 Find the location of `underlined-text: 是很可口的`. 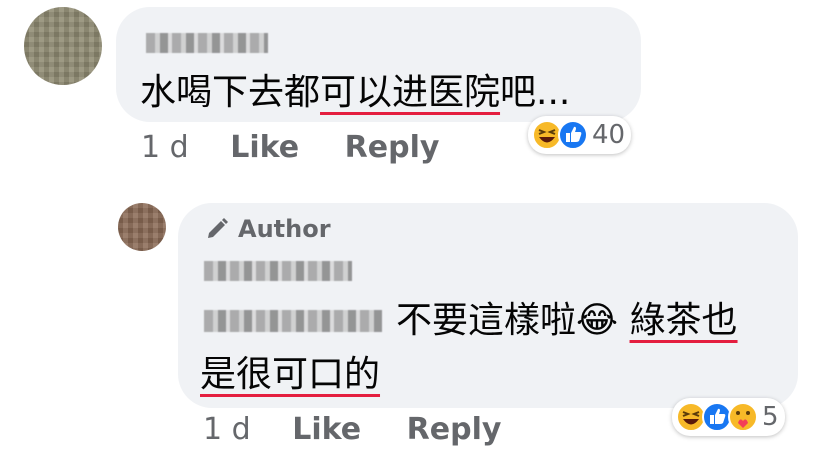

underlined-text: 是很可口的 is located at coordinates (290, 374).